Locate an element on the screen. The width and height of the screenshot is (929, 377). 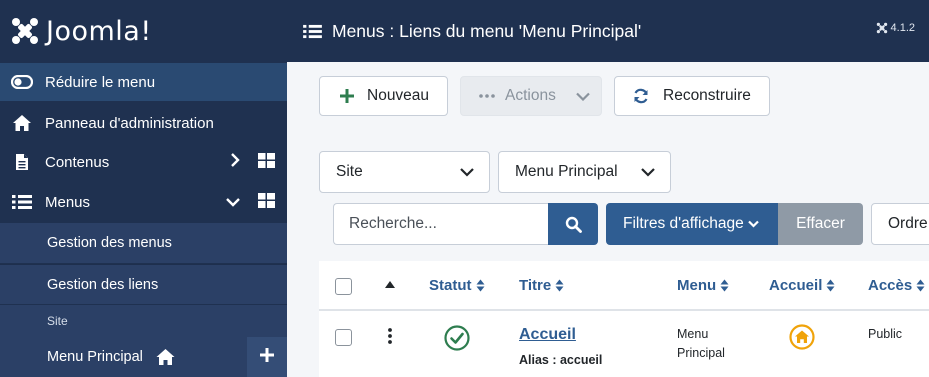
sidebar-subitem-manage-links: Gestion des liens is located at coordinates (143, 284).